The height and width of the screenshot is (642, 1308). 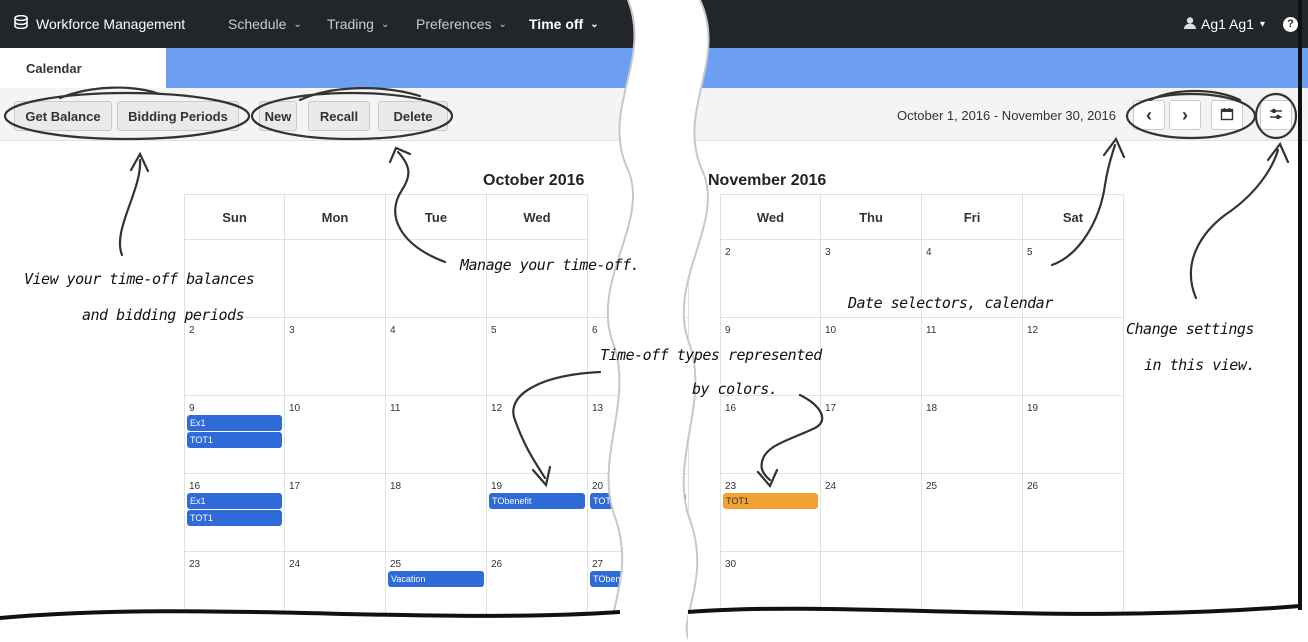 What do you see at coordinates (711, 355) in the screenshot?
I see `annotation-types-line1: Time-off types represented` at bounding box center [711, 355].